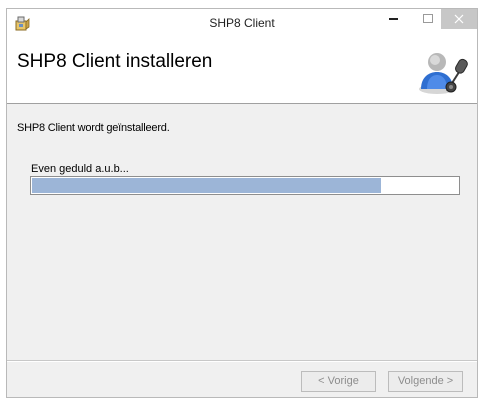 This screenshot has width=484, height=401. What do you see at coordinates (242, 361) in the screenshot?
I see `footer-divider` at bounding box center [242, 361].